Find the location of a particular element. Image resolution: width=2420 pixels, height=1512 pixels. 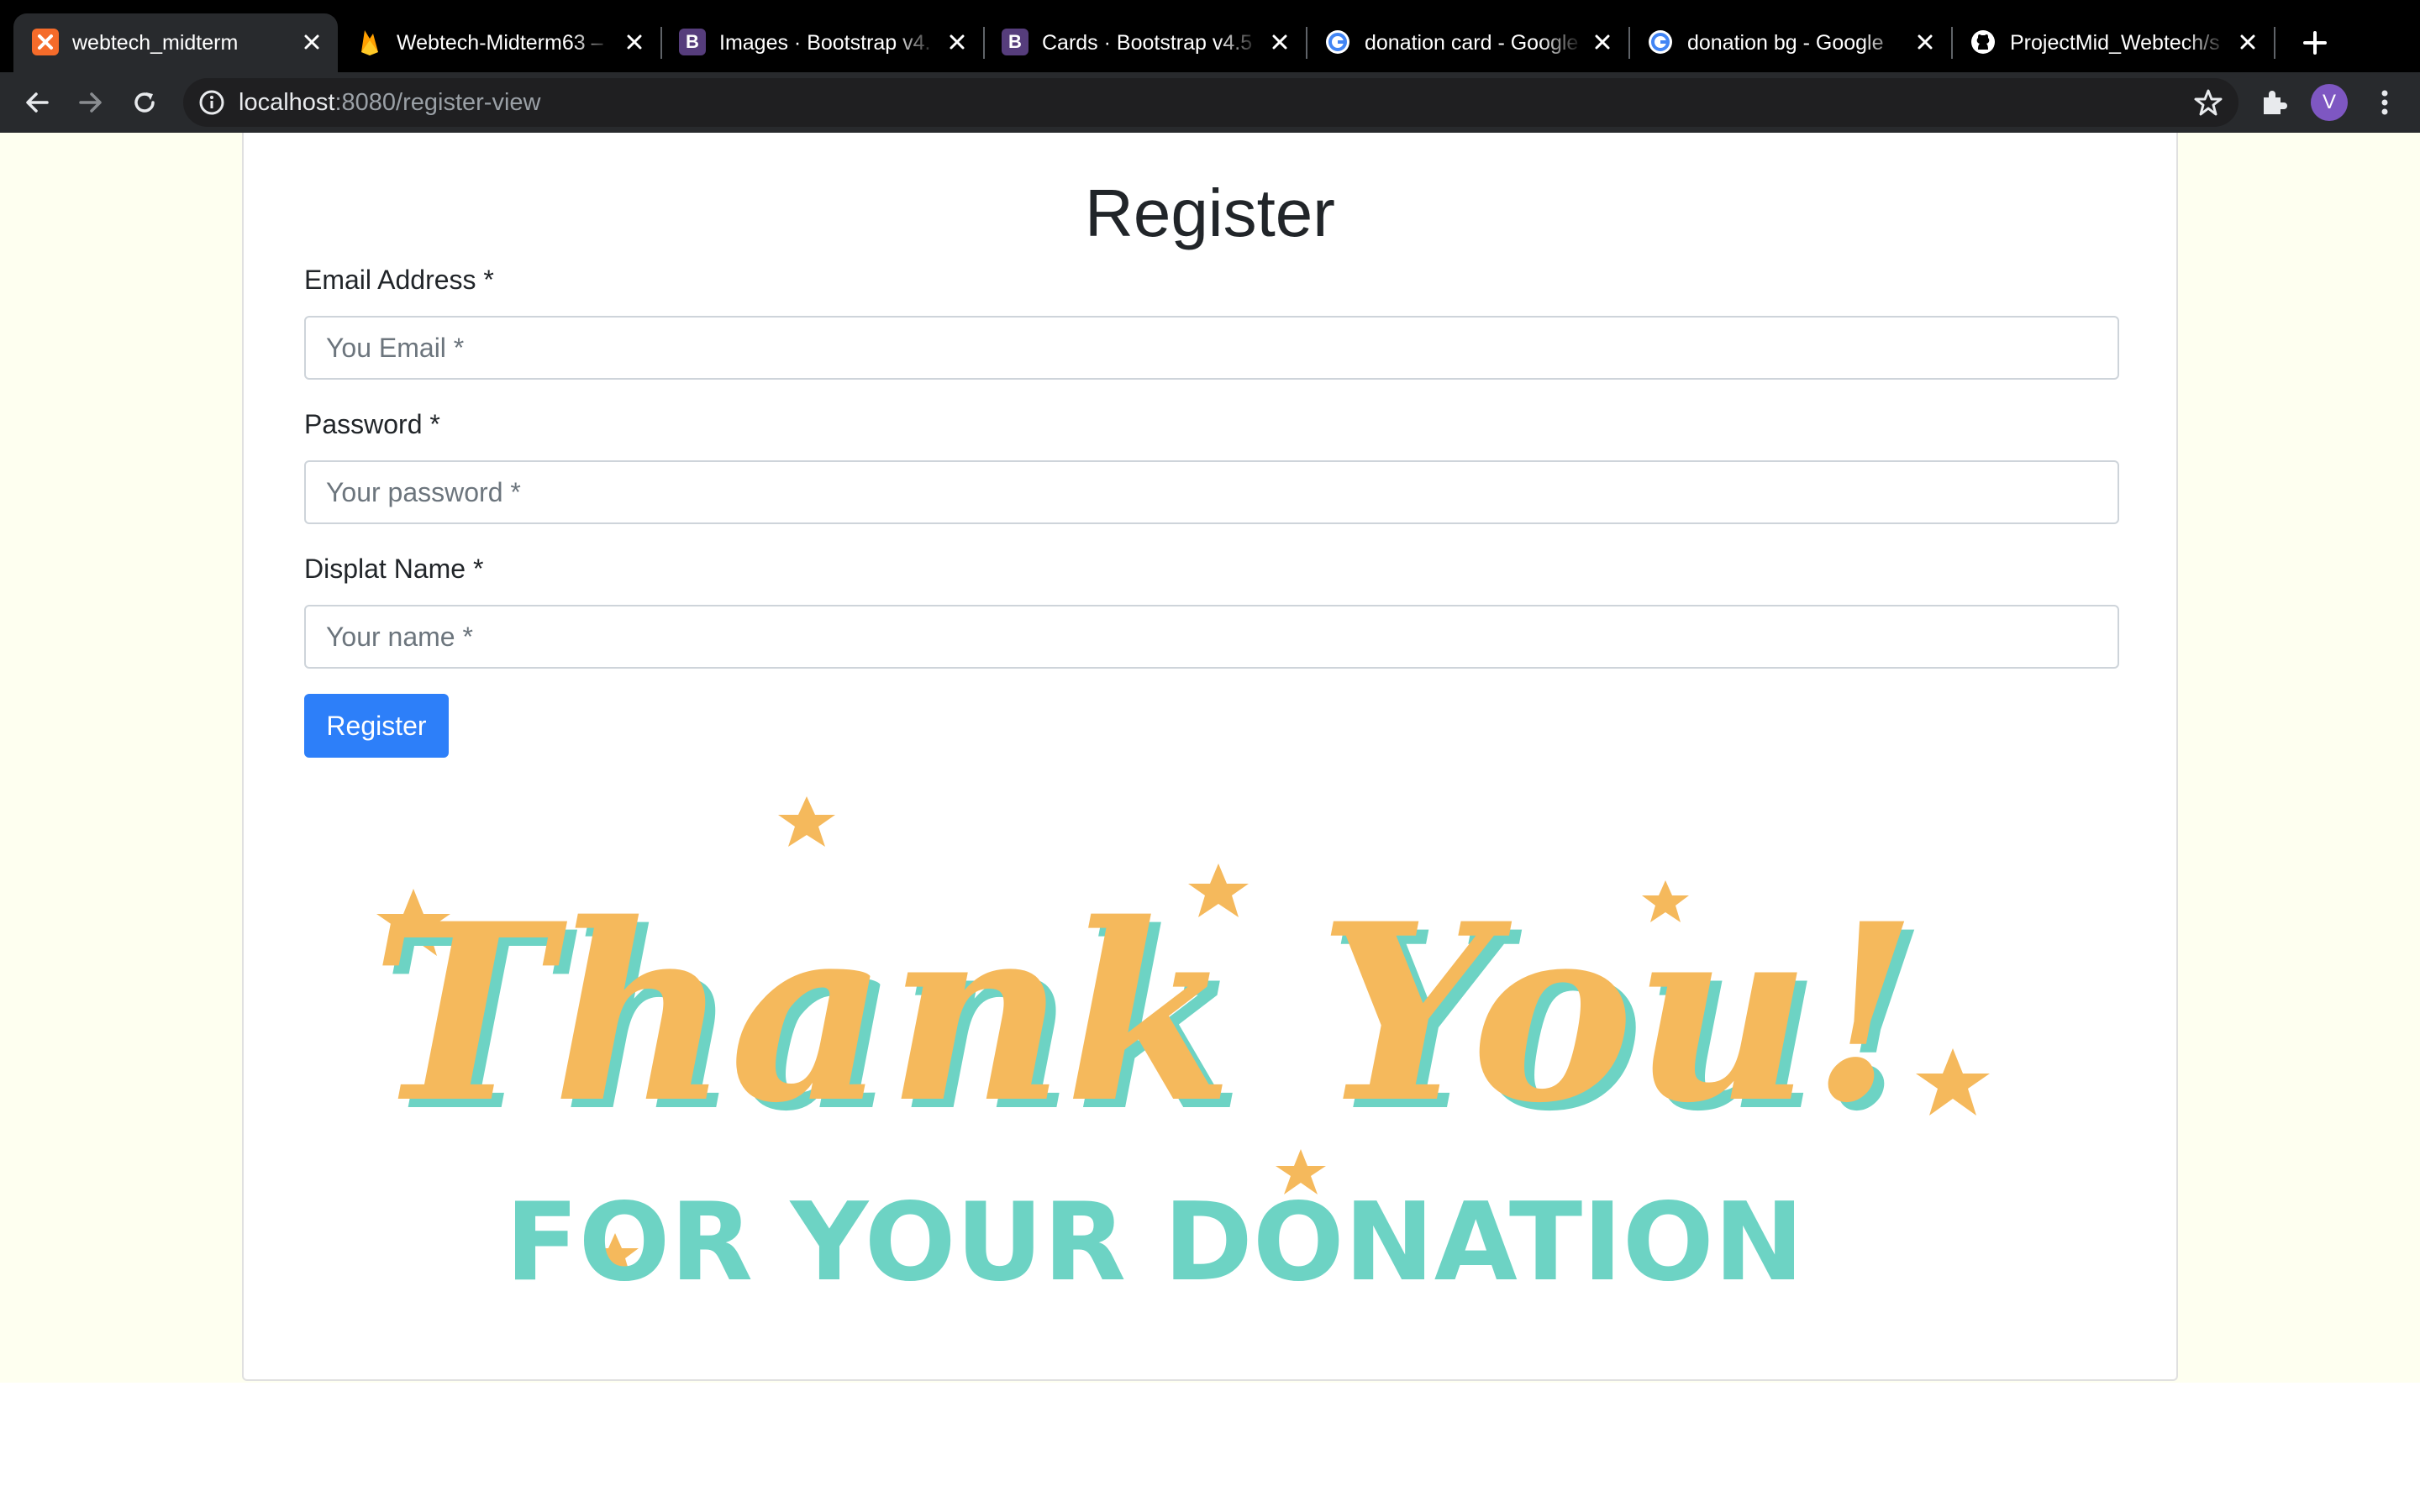

forward-button is located at coordinates (91, 102).